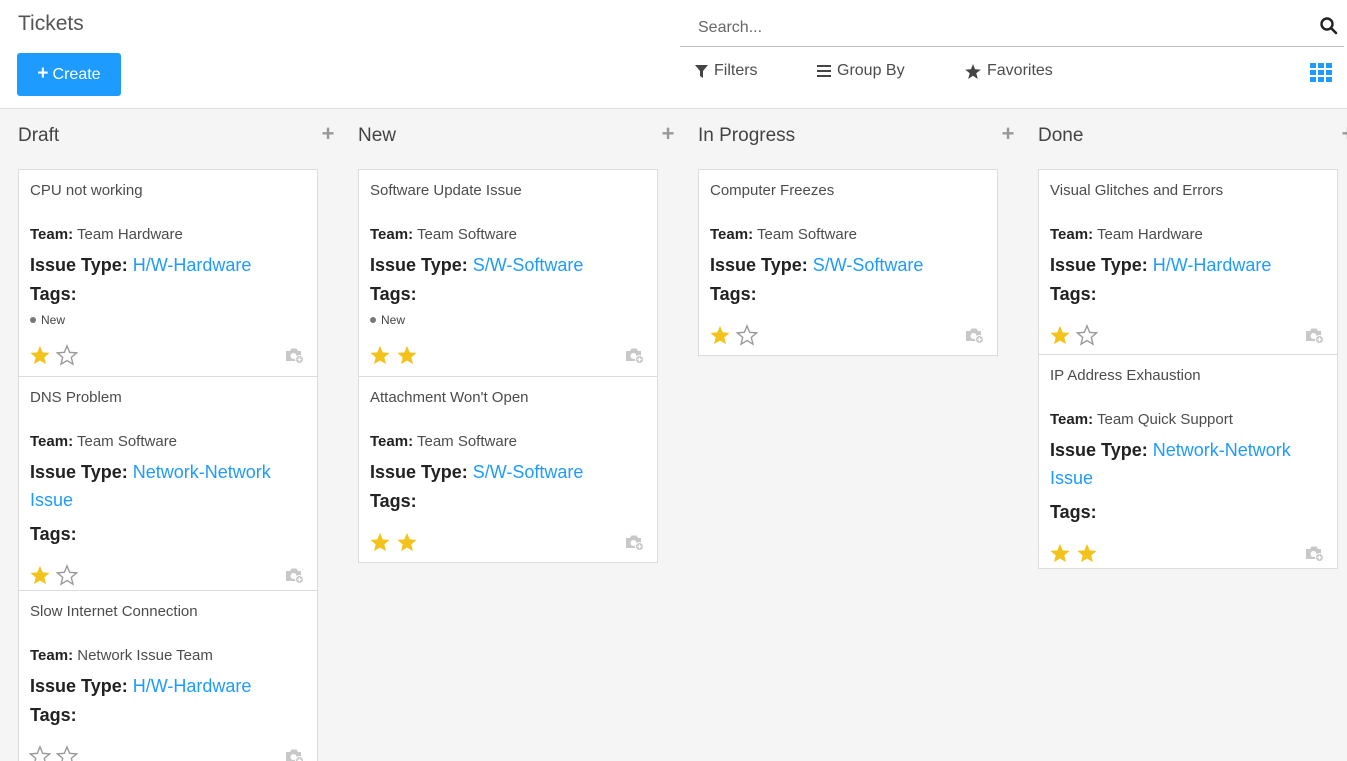  What do you see at coordinates (39, 135) in the screenshot?
I see `column-title: Draft` at bounding box center [39, 135].